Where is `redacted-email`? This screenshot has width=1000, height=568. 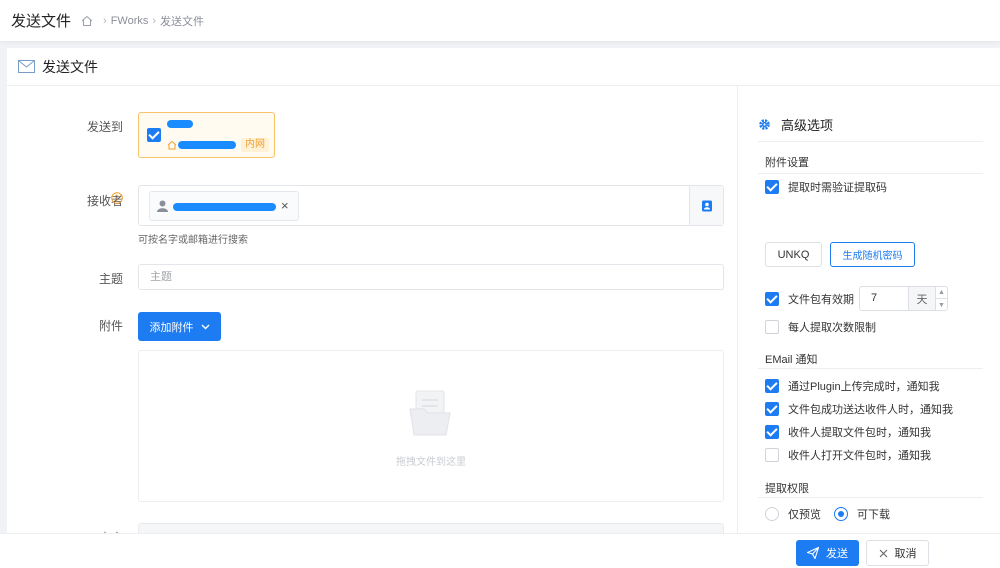 redacted-email is located at coordinates (224, 207).